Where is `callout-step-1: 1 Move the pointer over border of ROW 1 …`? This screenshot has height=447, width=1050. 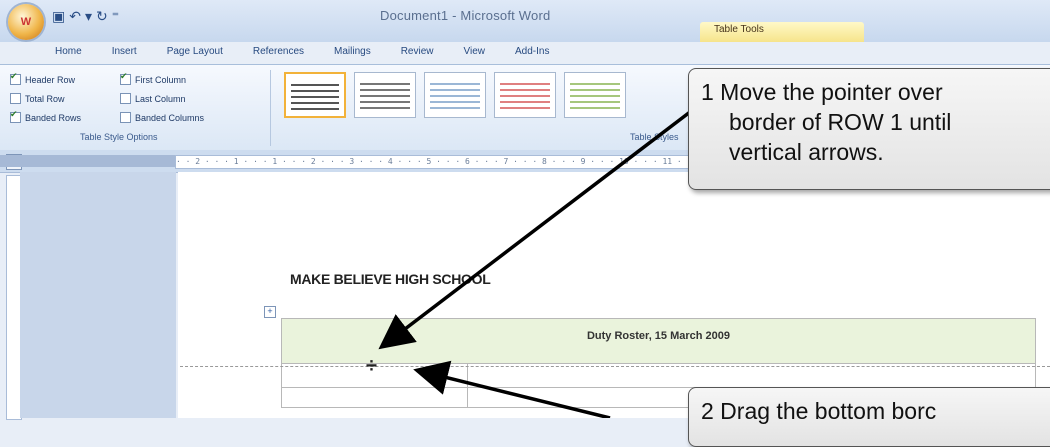
callout-step-1: 1 Move the pointer over border of ROW 1 … is located at coordinates (869, 129).